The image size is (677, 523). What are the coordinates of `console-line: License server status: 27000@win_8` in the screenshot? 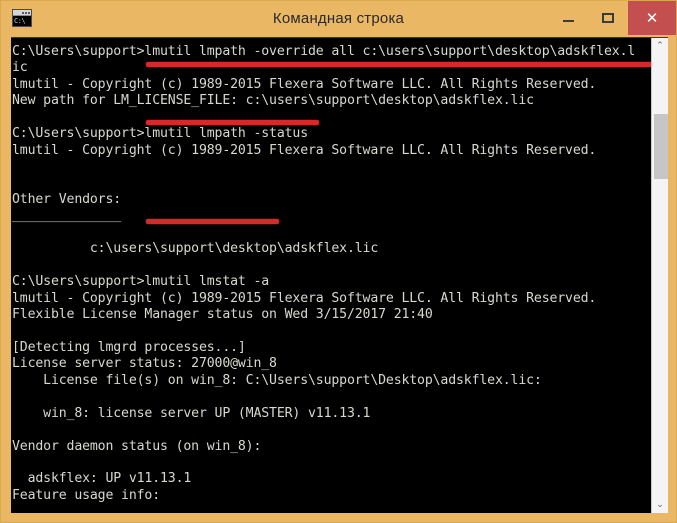 It's located at (144, 364).